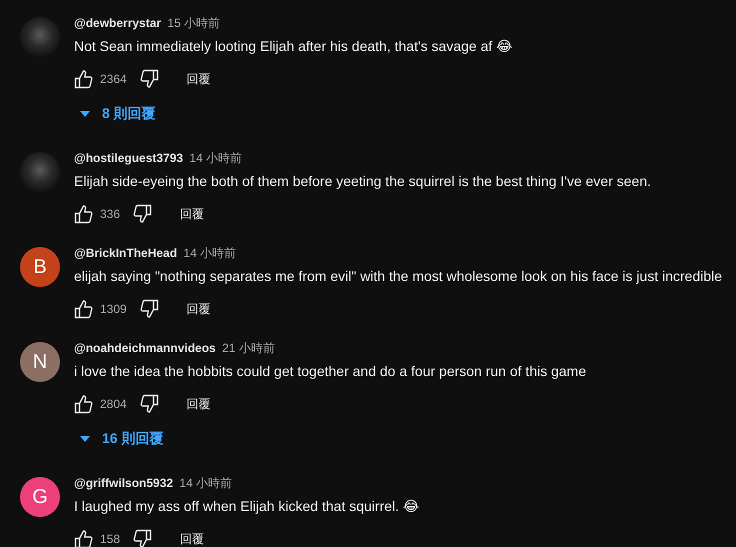 This screenshot has width=736, height=547. Describe the element at coordinates (122, 439) in the screenshot. I see `view-replies-button: 16 則回覆` at that location.